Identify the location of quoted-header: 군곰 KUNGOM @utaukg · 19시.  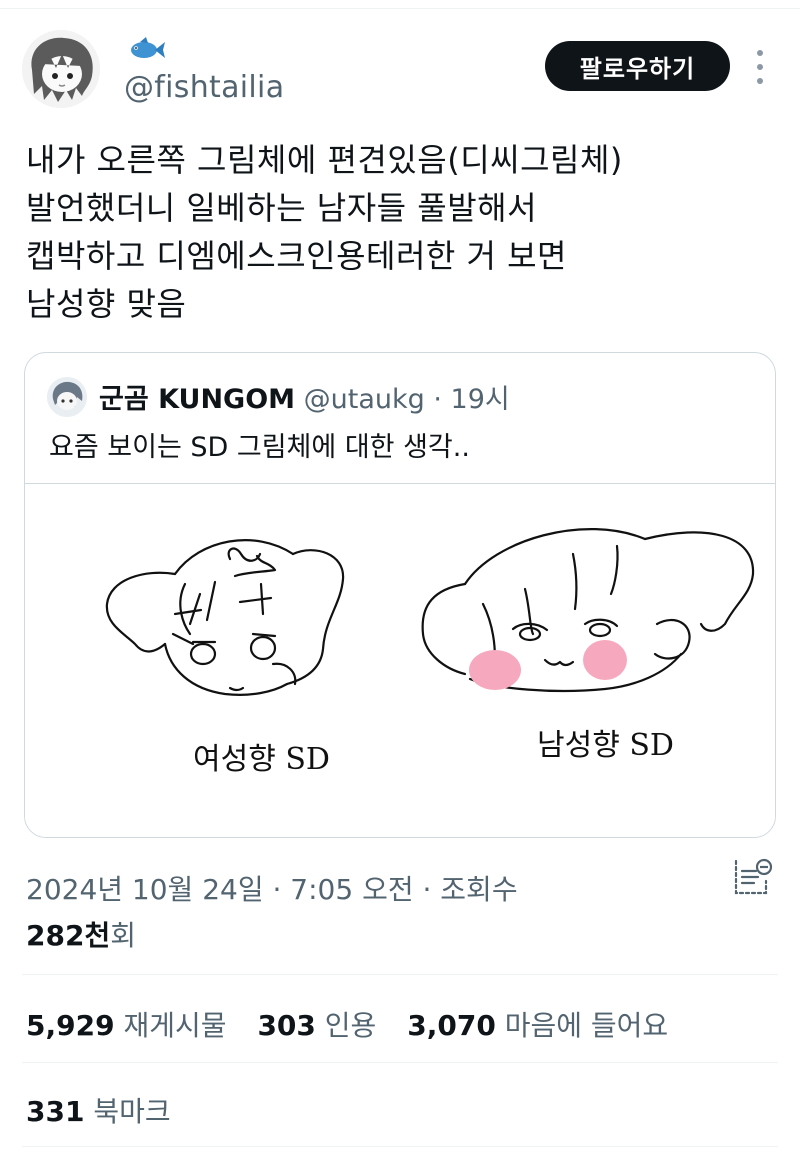
(304, 396).